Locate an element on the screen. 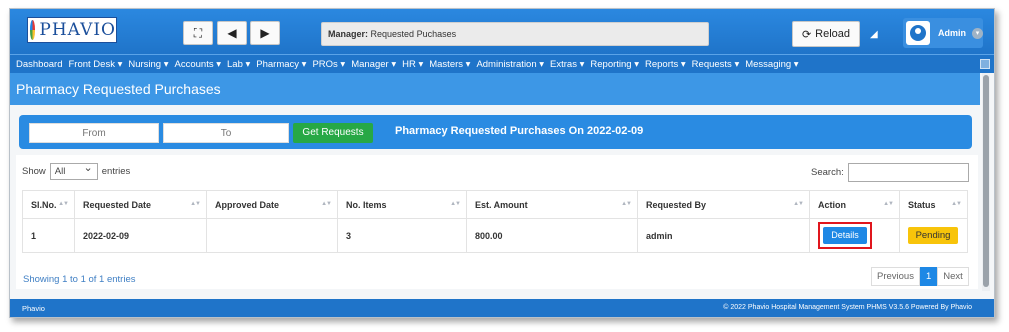 This screenshot has height=332, width=1009. user-menu: Admin ▾ is located at coordinates (943, 33).